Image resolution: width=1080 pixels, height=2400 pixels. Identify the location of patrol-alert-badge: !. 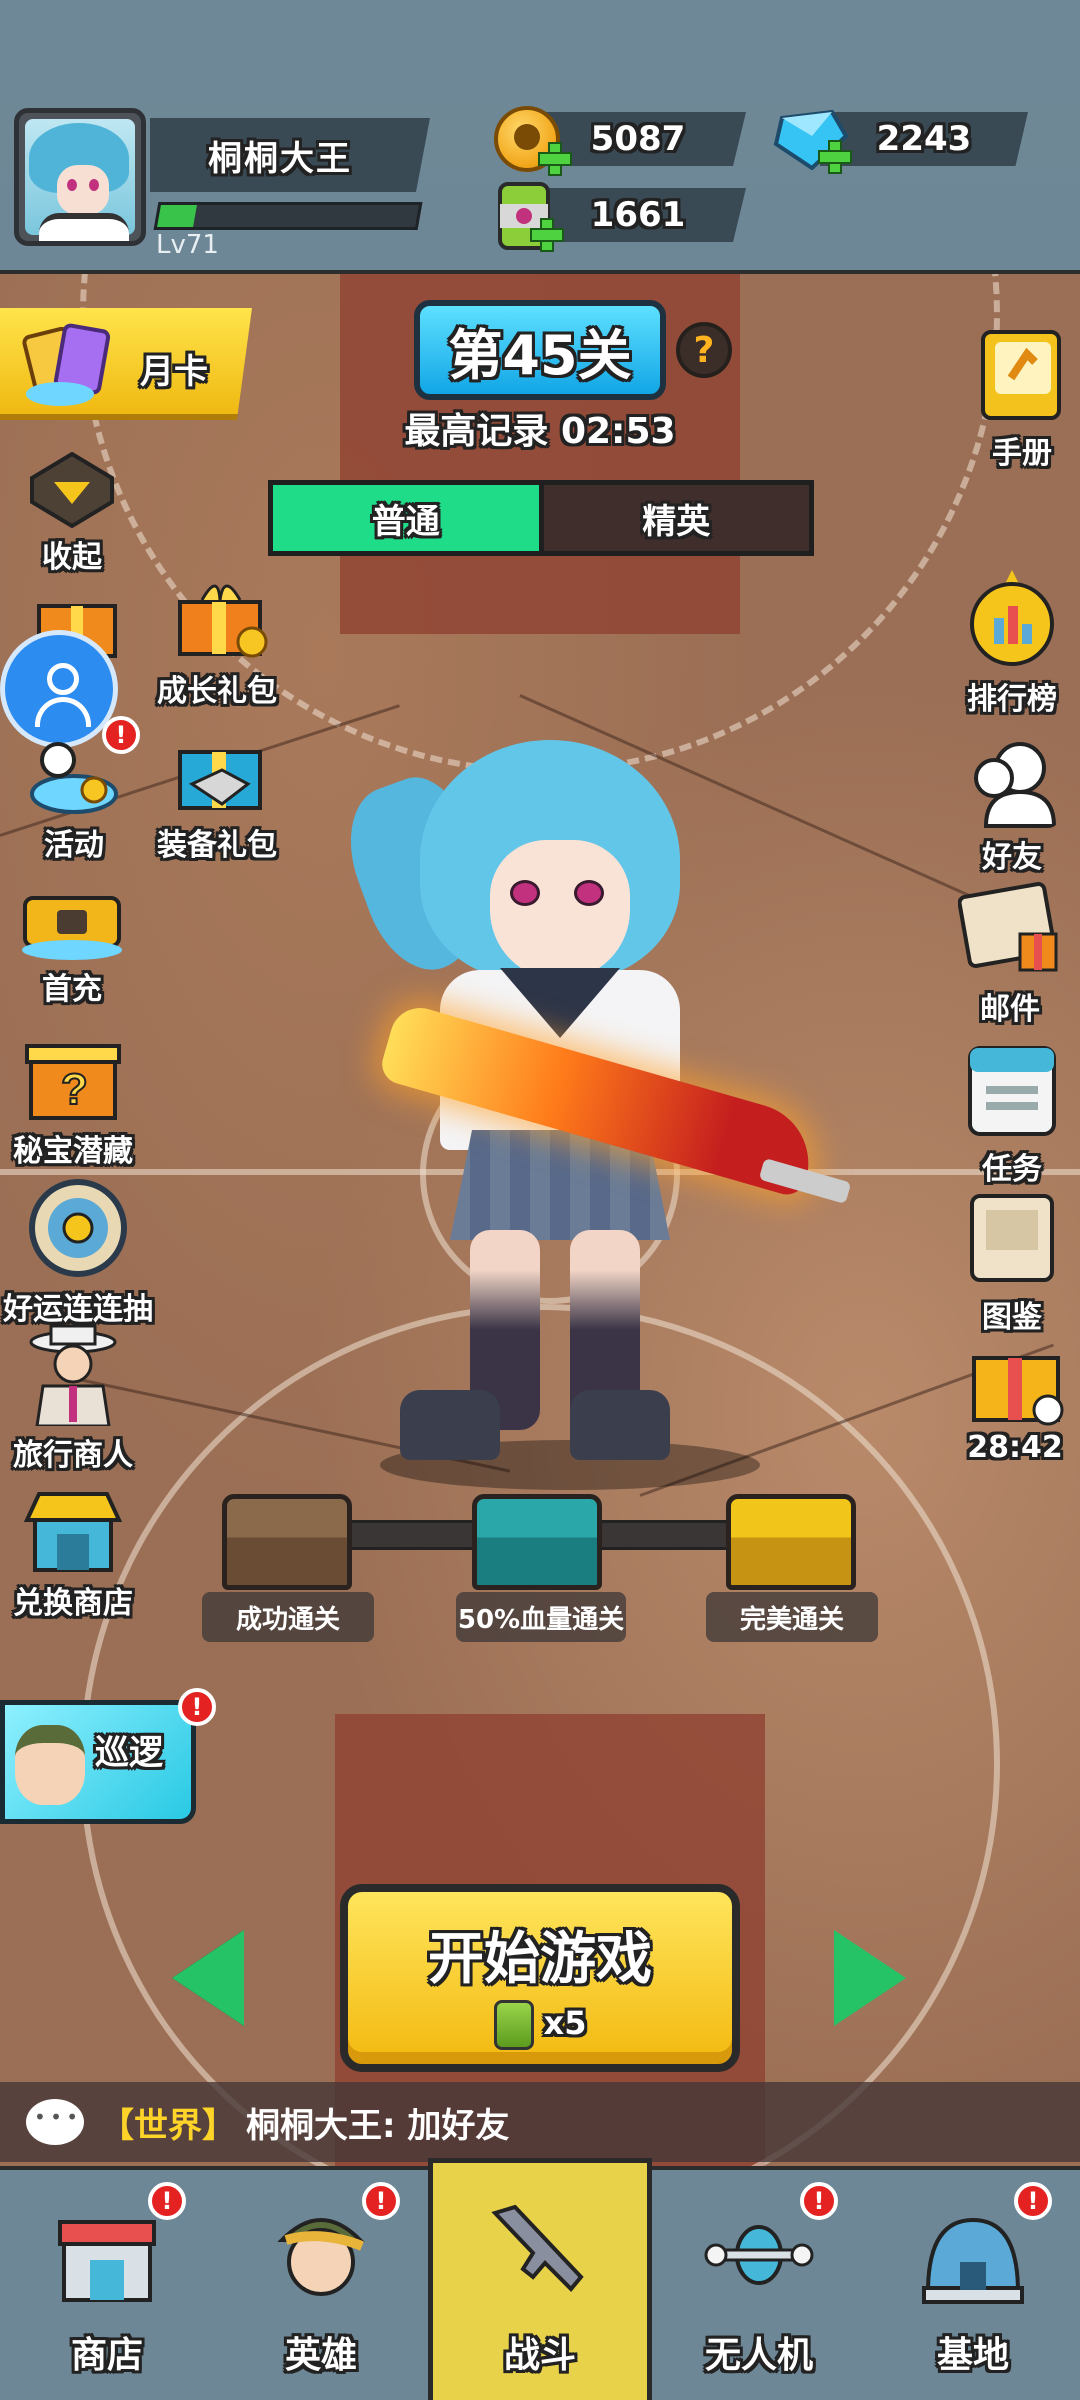
(197, 1707).